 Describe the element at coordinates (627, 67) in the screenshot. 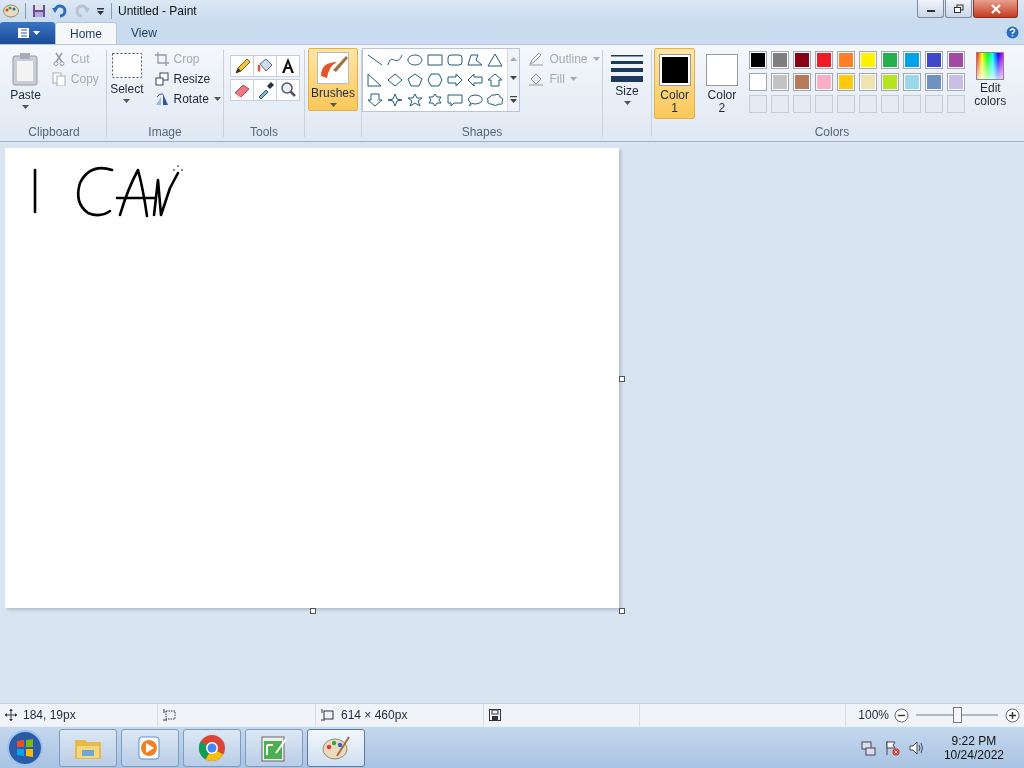

I see `line-widths-icon` at that location.